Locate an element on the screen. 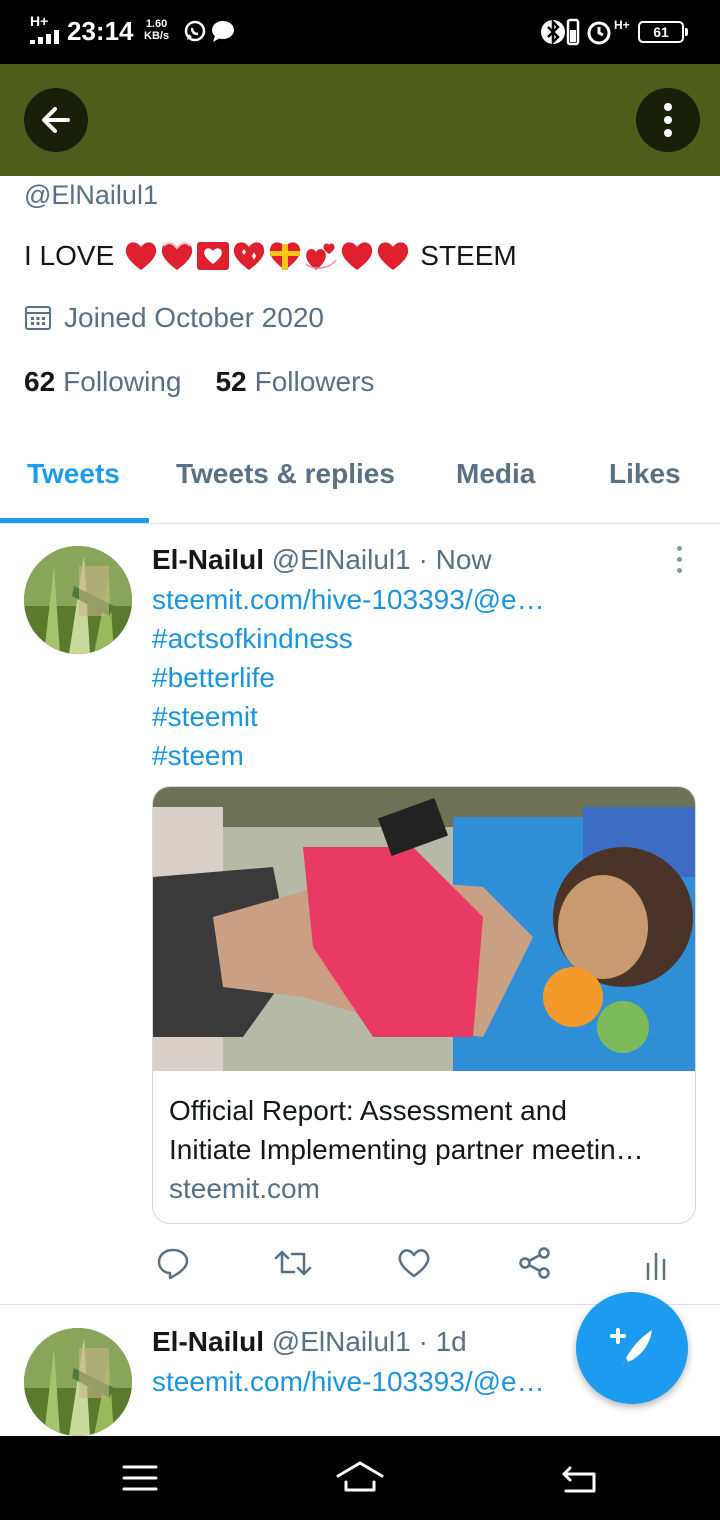 The height and width of the screenshot is (1520, 720). tab-tweets-replies: Tweets & replies is located at coordinates (285, 474).